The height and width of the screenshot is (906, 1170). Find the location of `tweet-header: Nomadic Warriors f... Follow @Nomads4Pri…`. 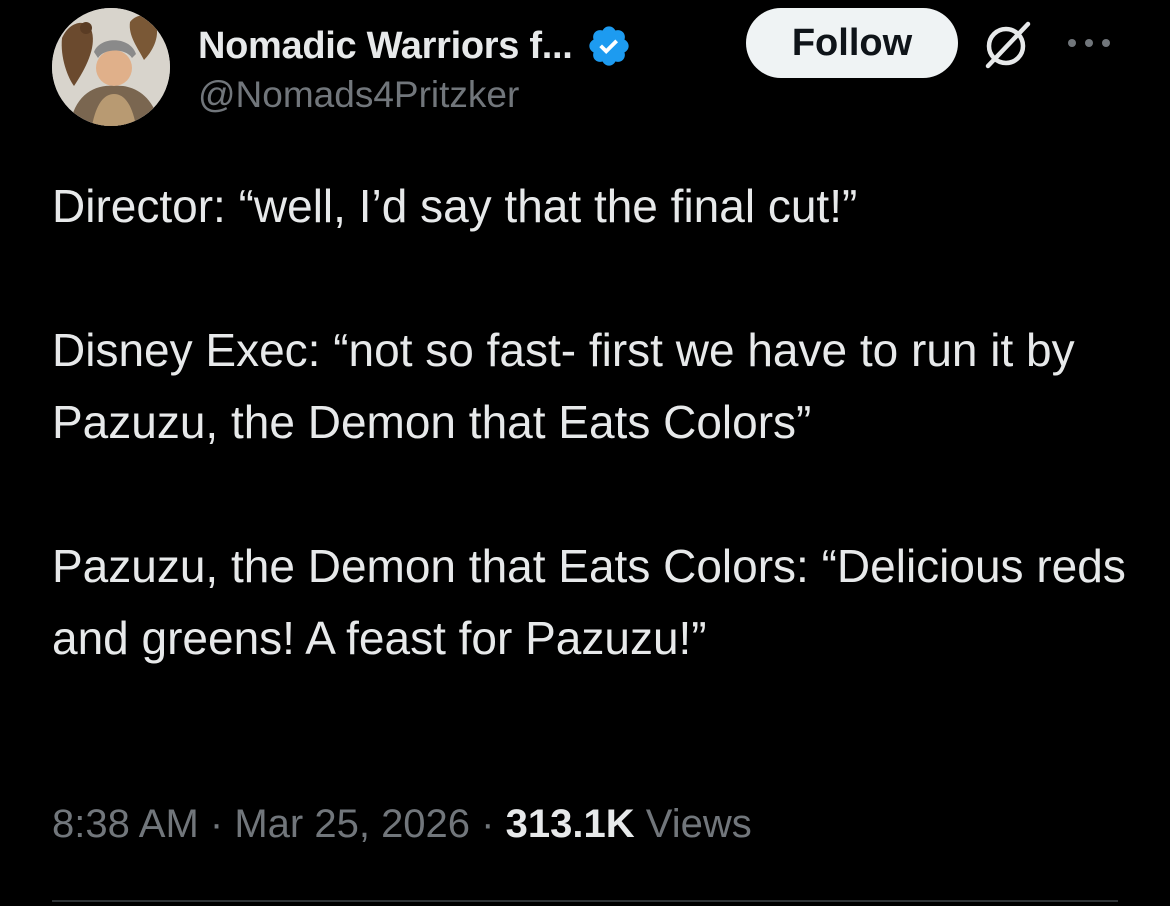

tweet-header: Nomadic Warriors f... Follow @Nomads4Pri… is located at coordinates (587, 68).